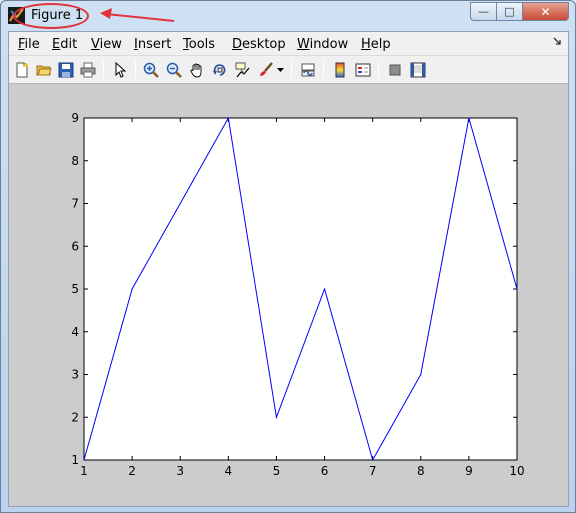 The image size is (576, 513). I want to click on y-tick-label: 7, so click(75, 204).